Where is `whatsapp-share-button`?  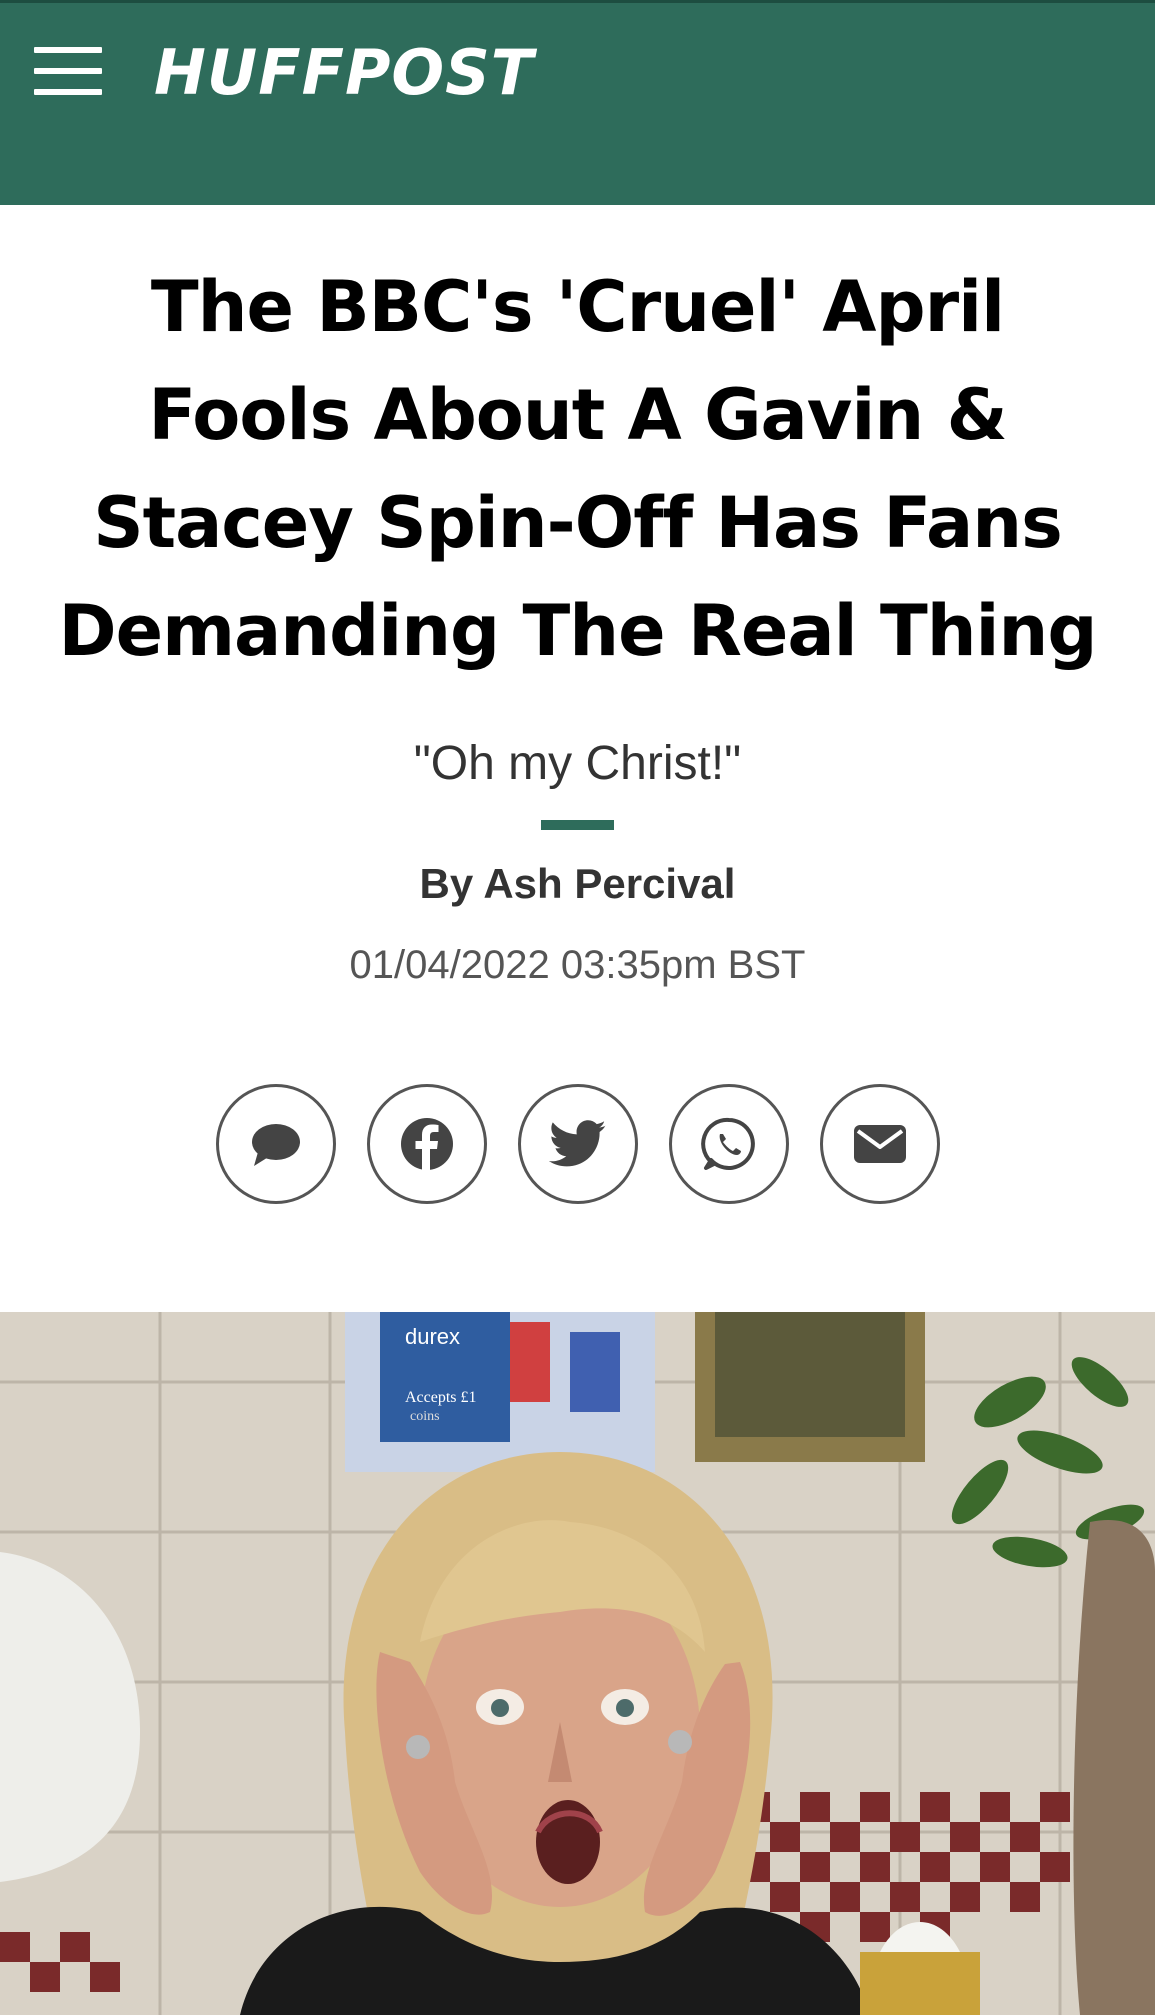 whatsapp-share-button is located at coordinates (729, 1144).